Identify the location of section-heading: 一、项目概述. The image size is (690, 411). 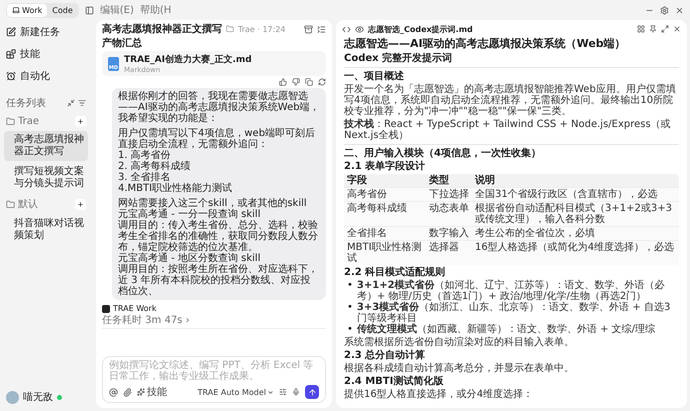
(374, 76).